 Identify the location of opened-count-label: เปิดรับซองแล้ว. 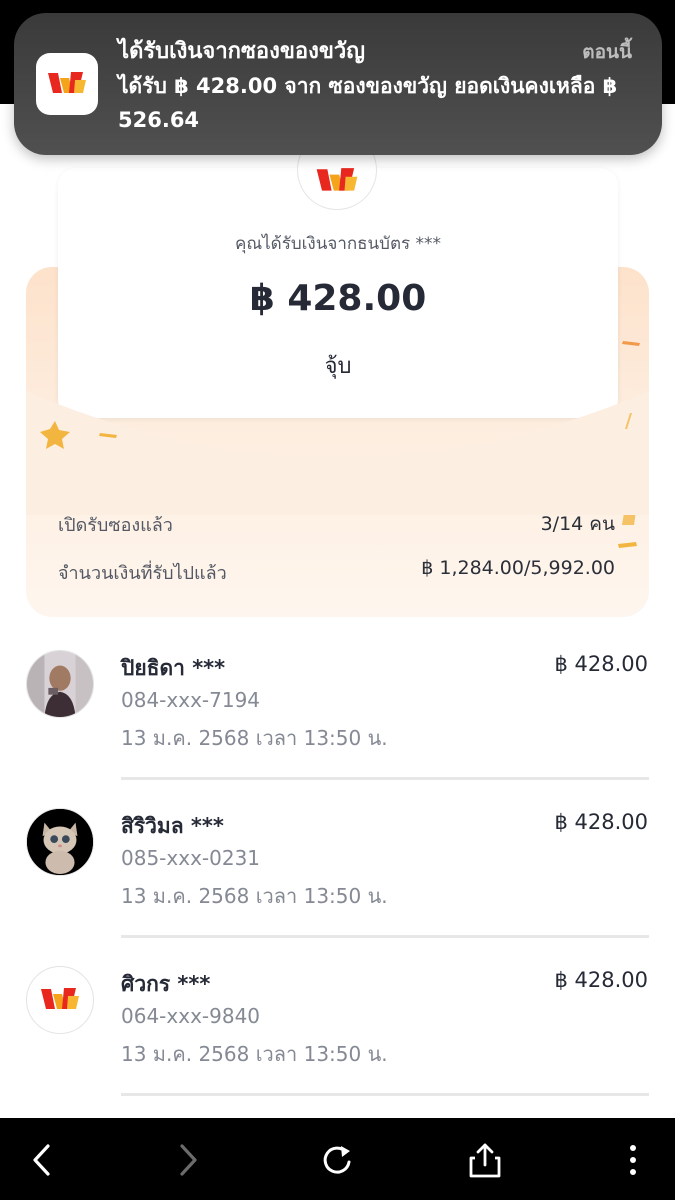
(115, 525).